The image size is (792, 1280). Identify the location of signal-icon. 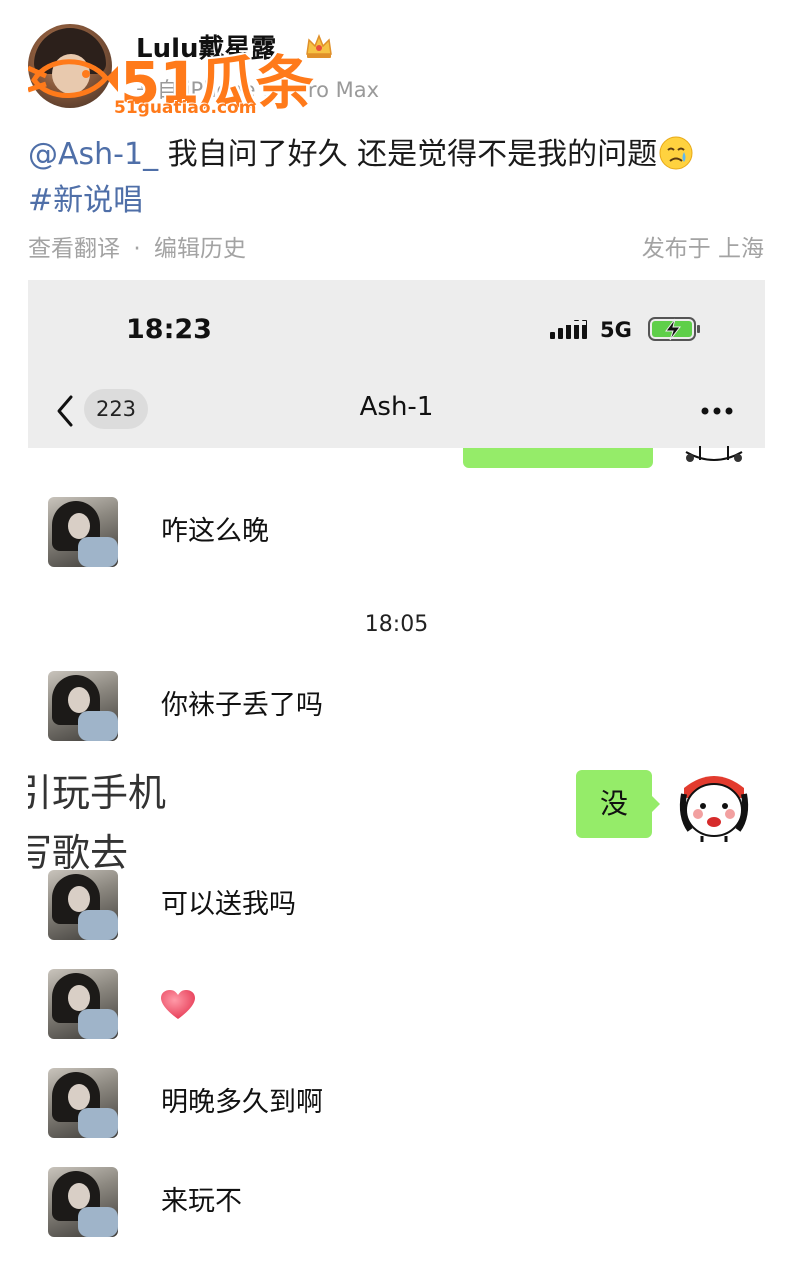
(568, 329).